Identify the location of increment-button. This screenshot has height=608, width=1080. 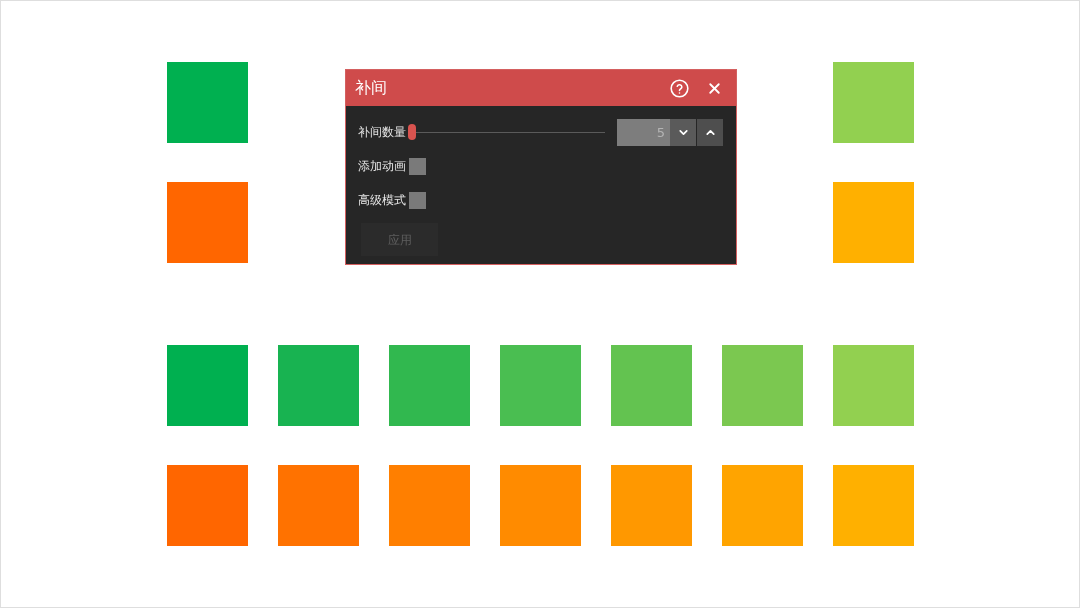
(710, 132).